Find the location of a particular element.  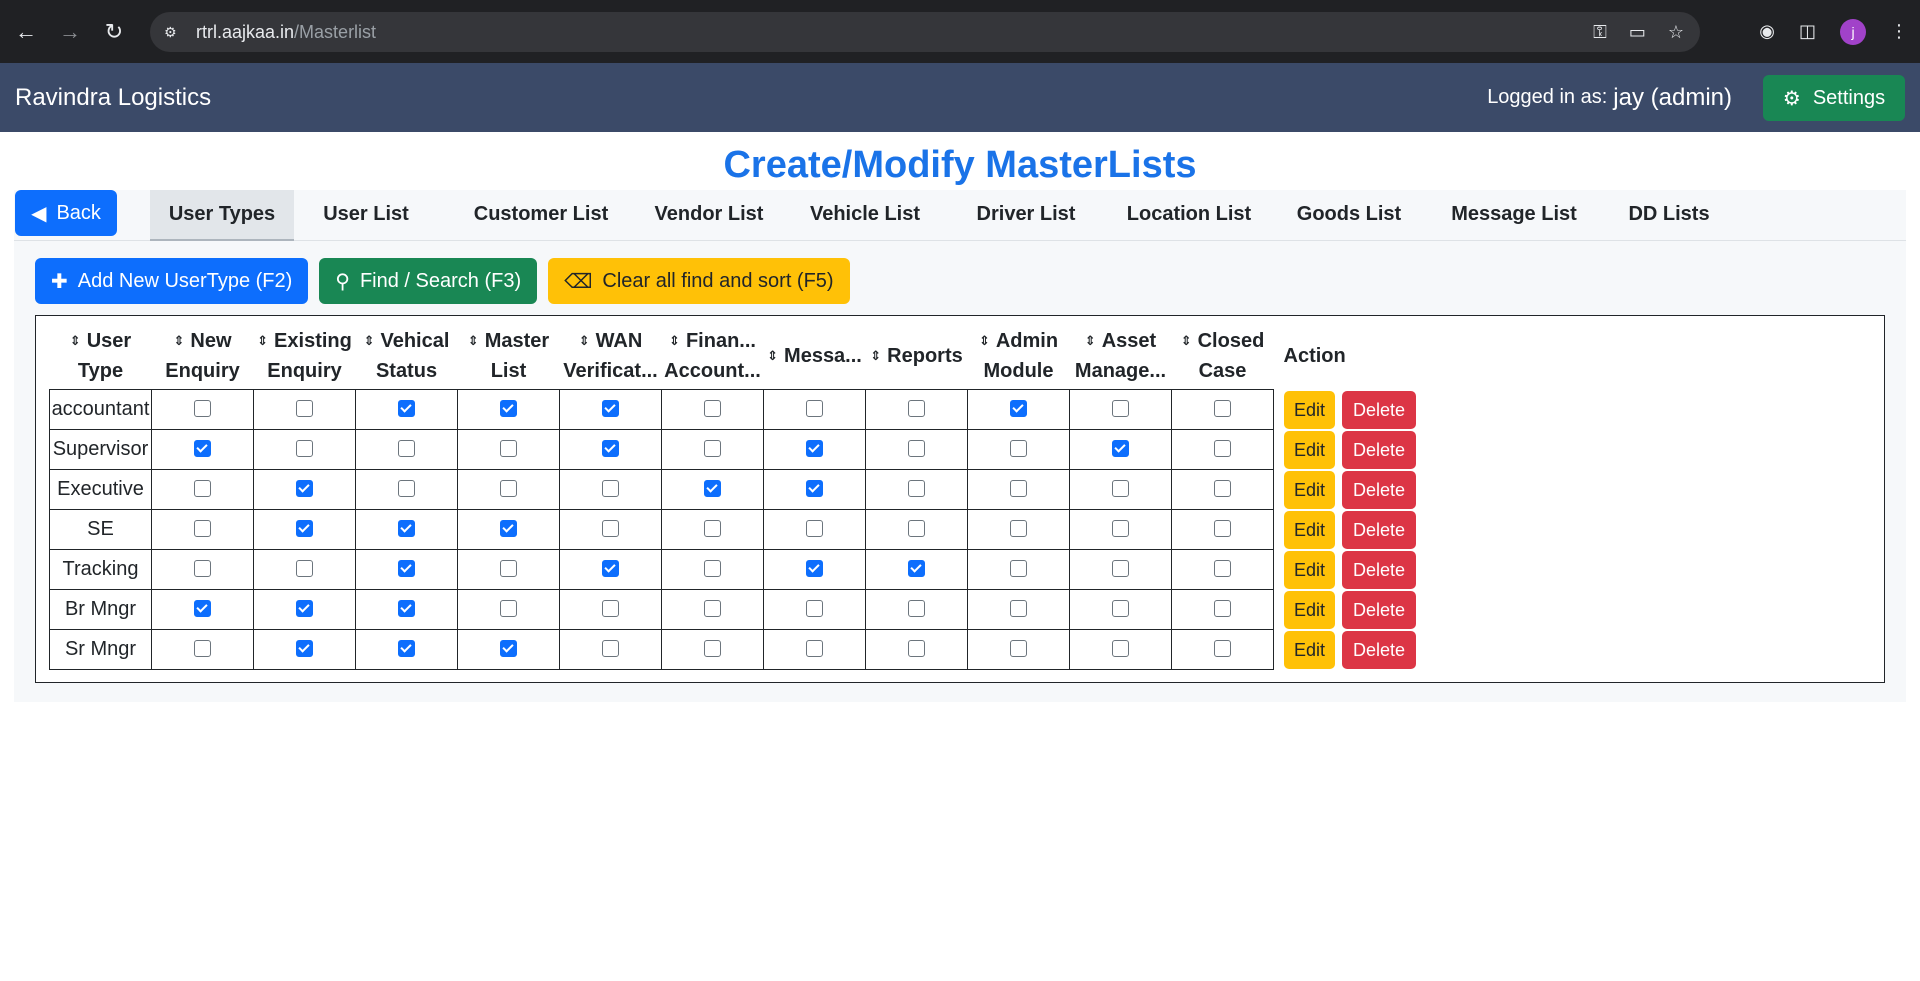

url-text: rtrl.aajkaa.in/Masterlist is located at coordinates (286, 32).